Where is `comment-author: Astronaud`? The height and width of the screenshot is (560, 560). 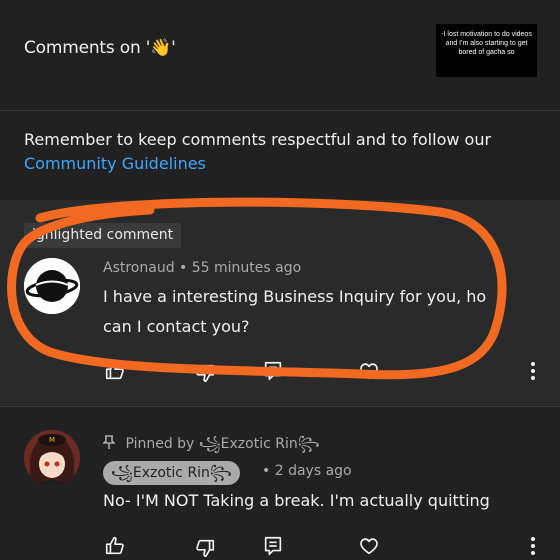
comment-author: Astronaud is located at coordinates (139, 268).